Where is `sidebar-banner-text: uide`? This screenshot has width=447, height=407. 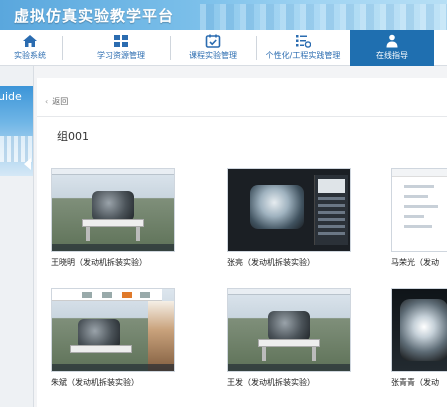
sidebar-banner-text: uide is located at coordinates (11, 96).